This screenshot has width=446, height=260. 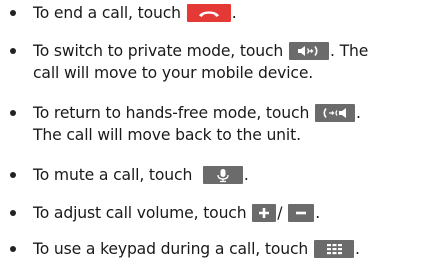 I want to click on list-item-continuation: The call will move back to the unit., so click(x=225, y=135).